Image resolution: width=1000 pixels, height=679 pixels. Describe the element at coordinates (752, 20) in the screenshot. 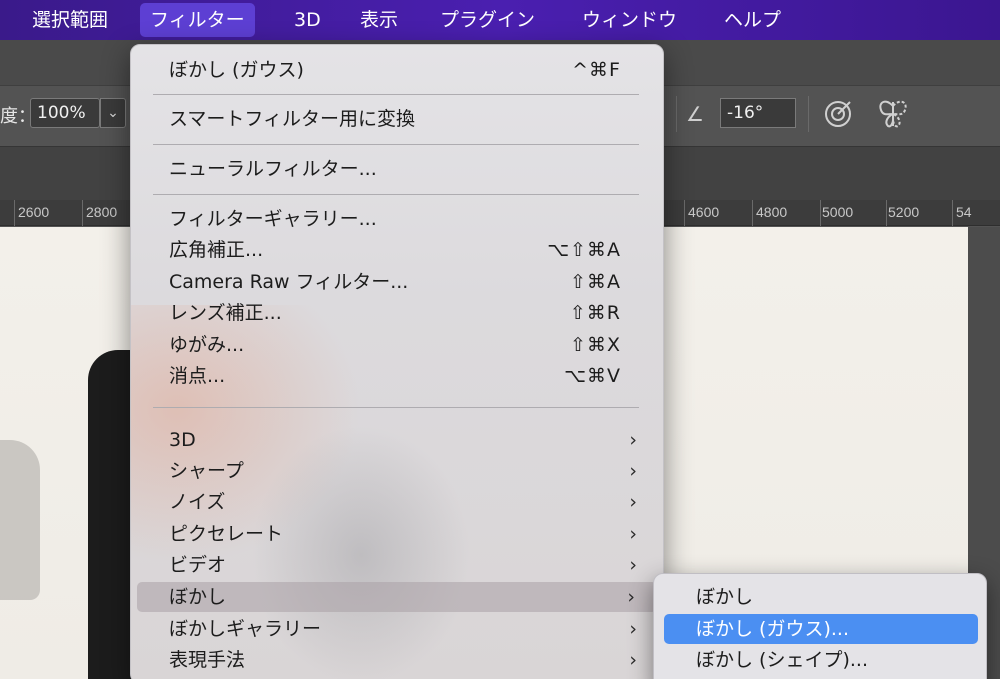

I see `menu-help: ヘルプ` at that location.